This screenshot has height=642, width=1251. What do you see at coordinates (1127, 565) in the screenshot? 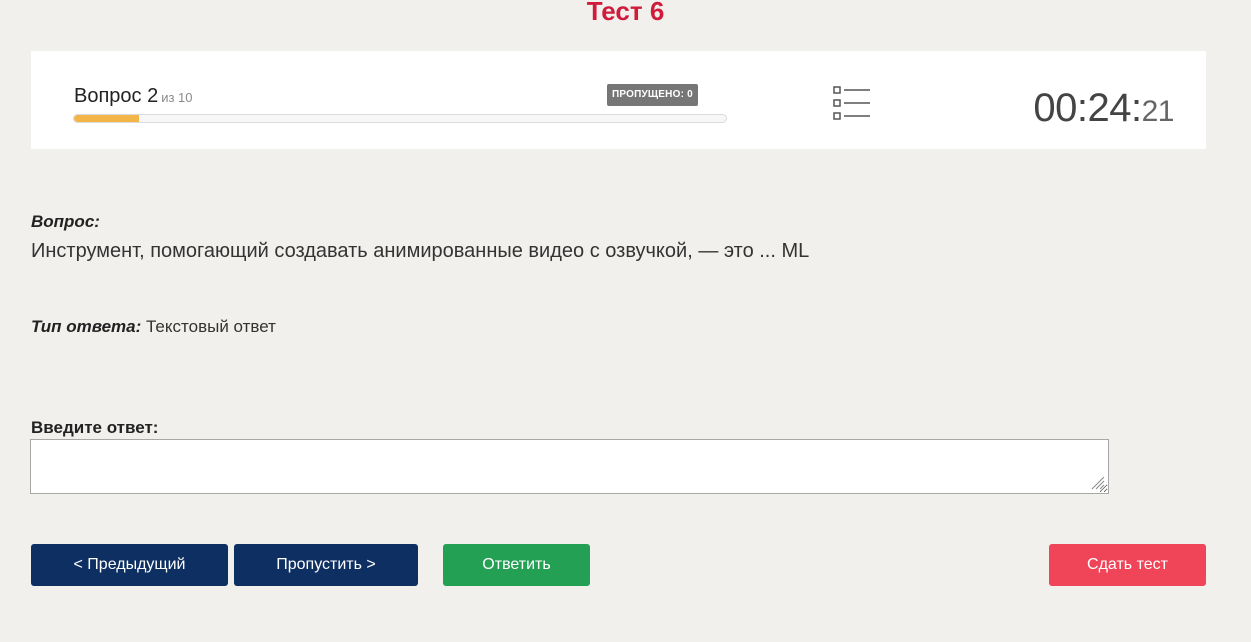
I see `submit-test-button: Сдать тест` at bounding box center [1127, 565].